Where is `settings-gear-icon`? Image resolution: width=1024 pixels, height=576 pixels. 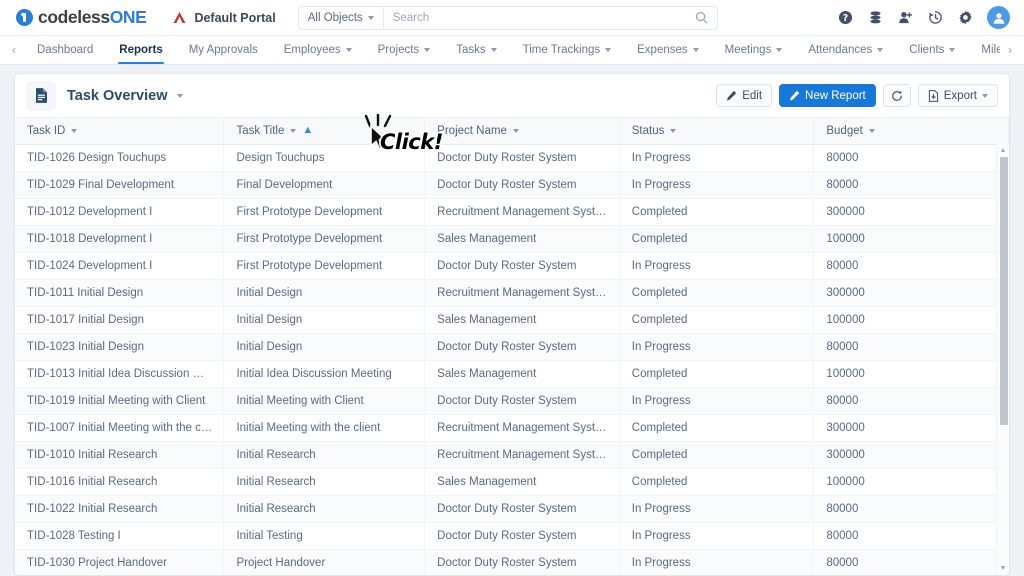
settings-gear-icon is located at coordinates (965, 18).